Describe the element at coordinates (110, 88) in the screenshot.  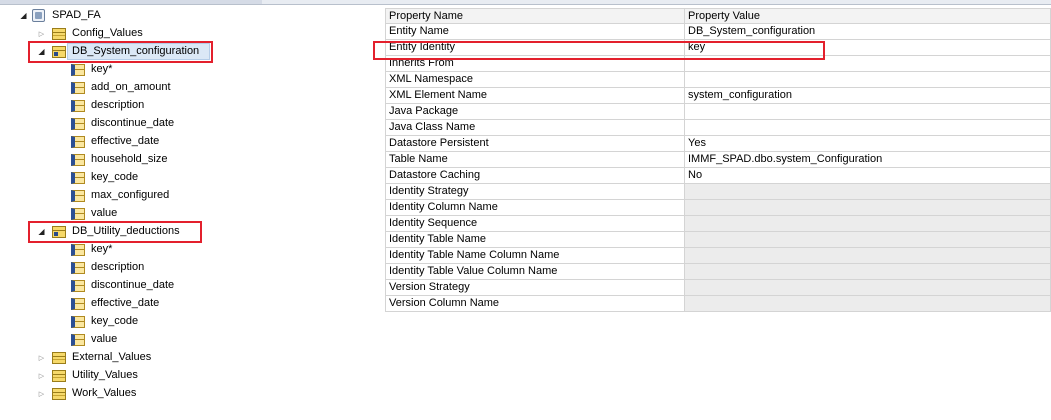
I see `tree-attribute-item: add_on_amount` at that location.